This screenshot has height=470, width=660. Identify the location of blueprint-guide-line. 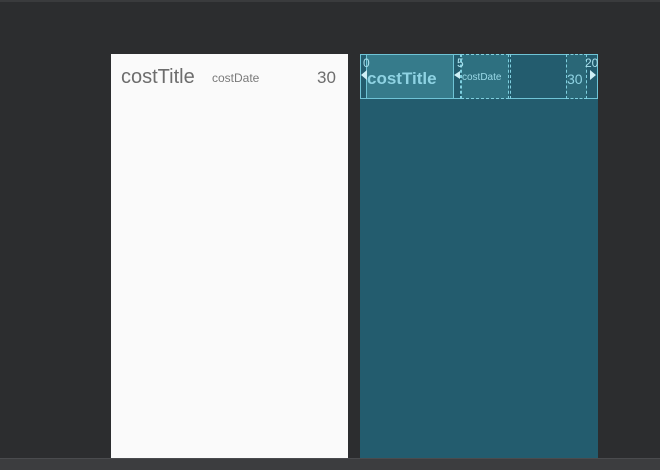
(510, 76).